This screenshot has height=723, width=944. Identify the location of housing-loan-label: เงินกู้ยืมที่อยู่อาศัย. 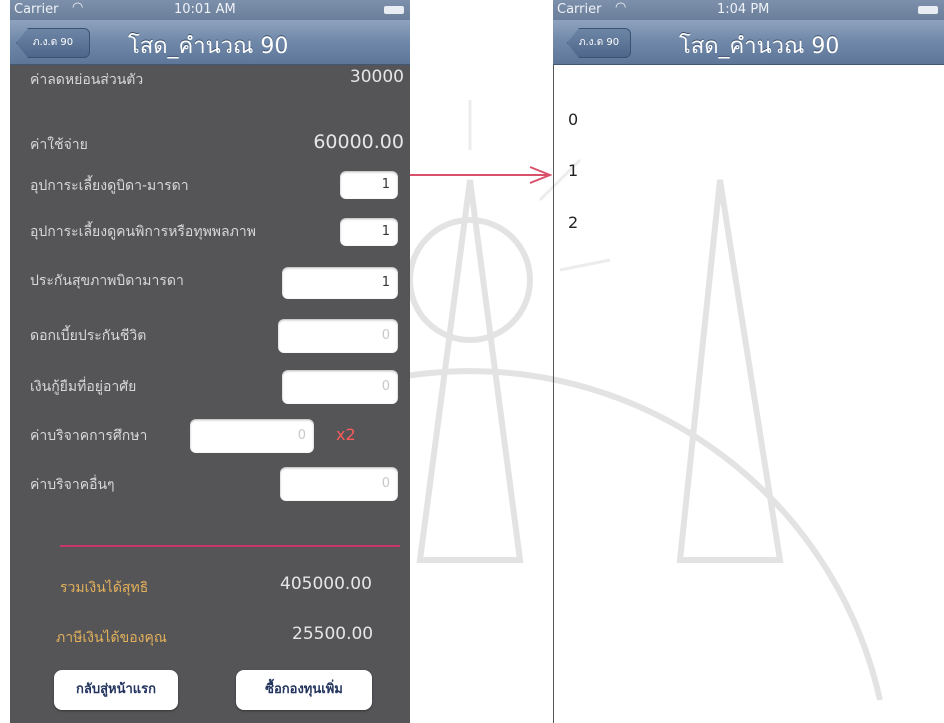
(83, 387).